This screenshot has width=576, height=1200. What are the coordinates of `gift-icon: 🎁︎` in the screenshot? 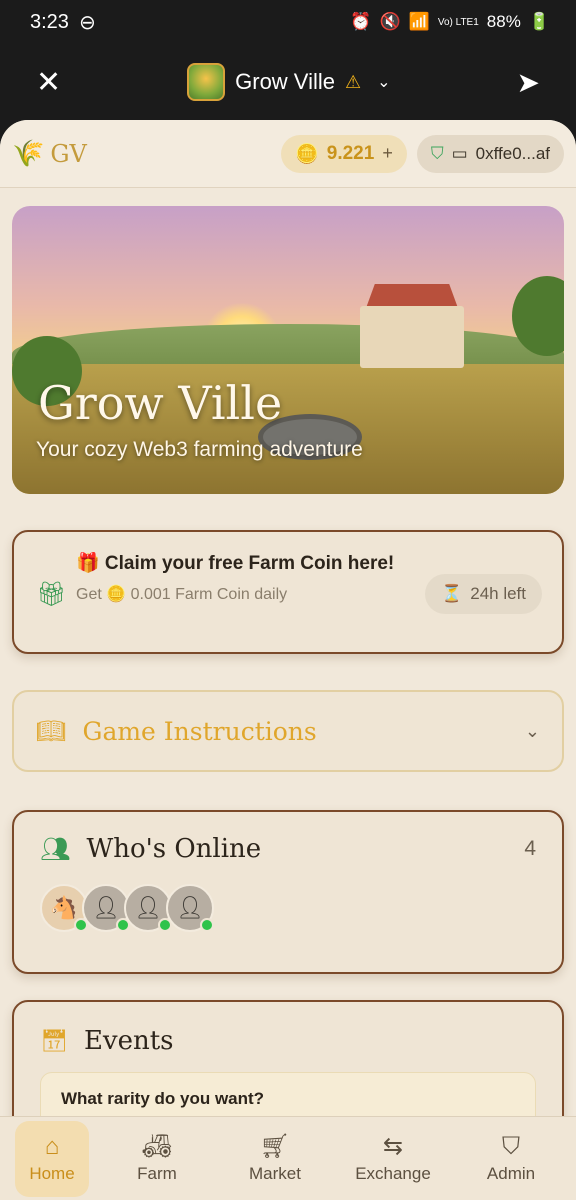 It's located at (51, 594).